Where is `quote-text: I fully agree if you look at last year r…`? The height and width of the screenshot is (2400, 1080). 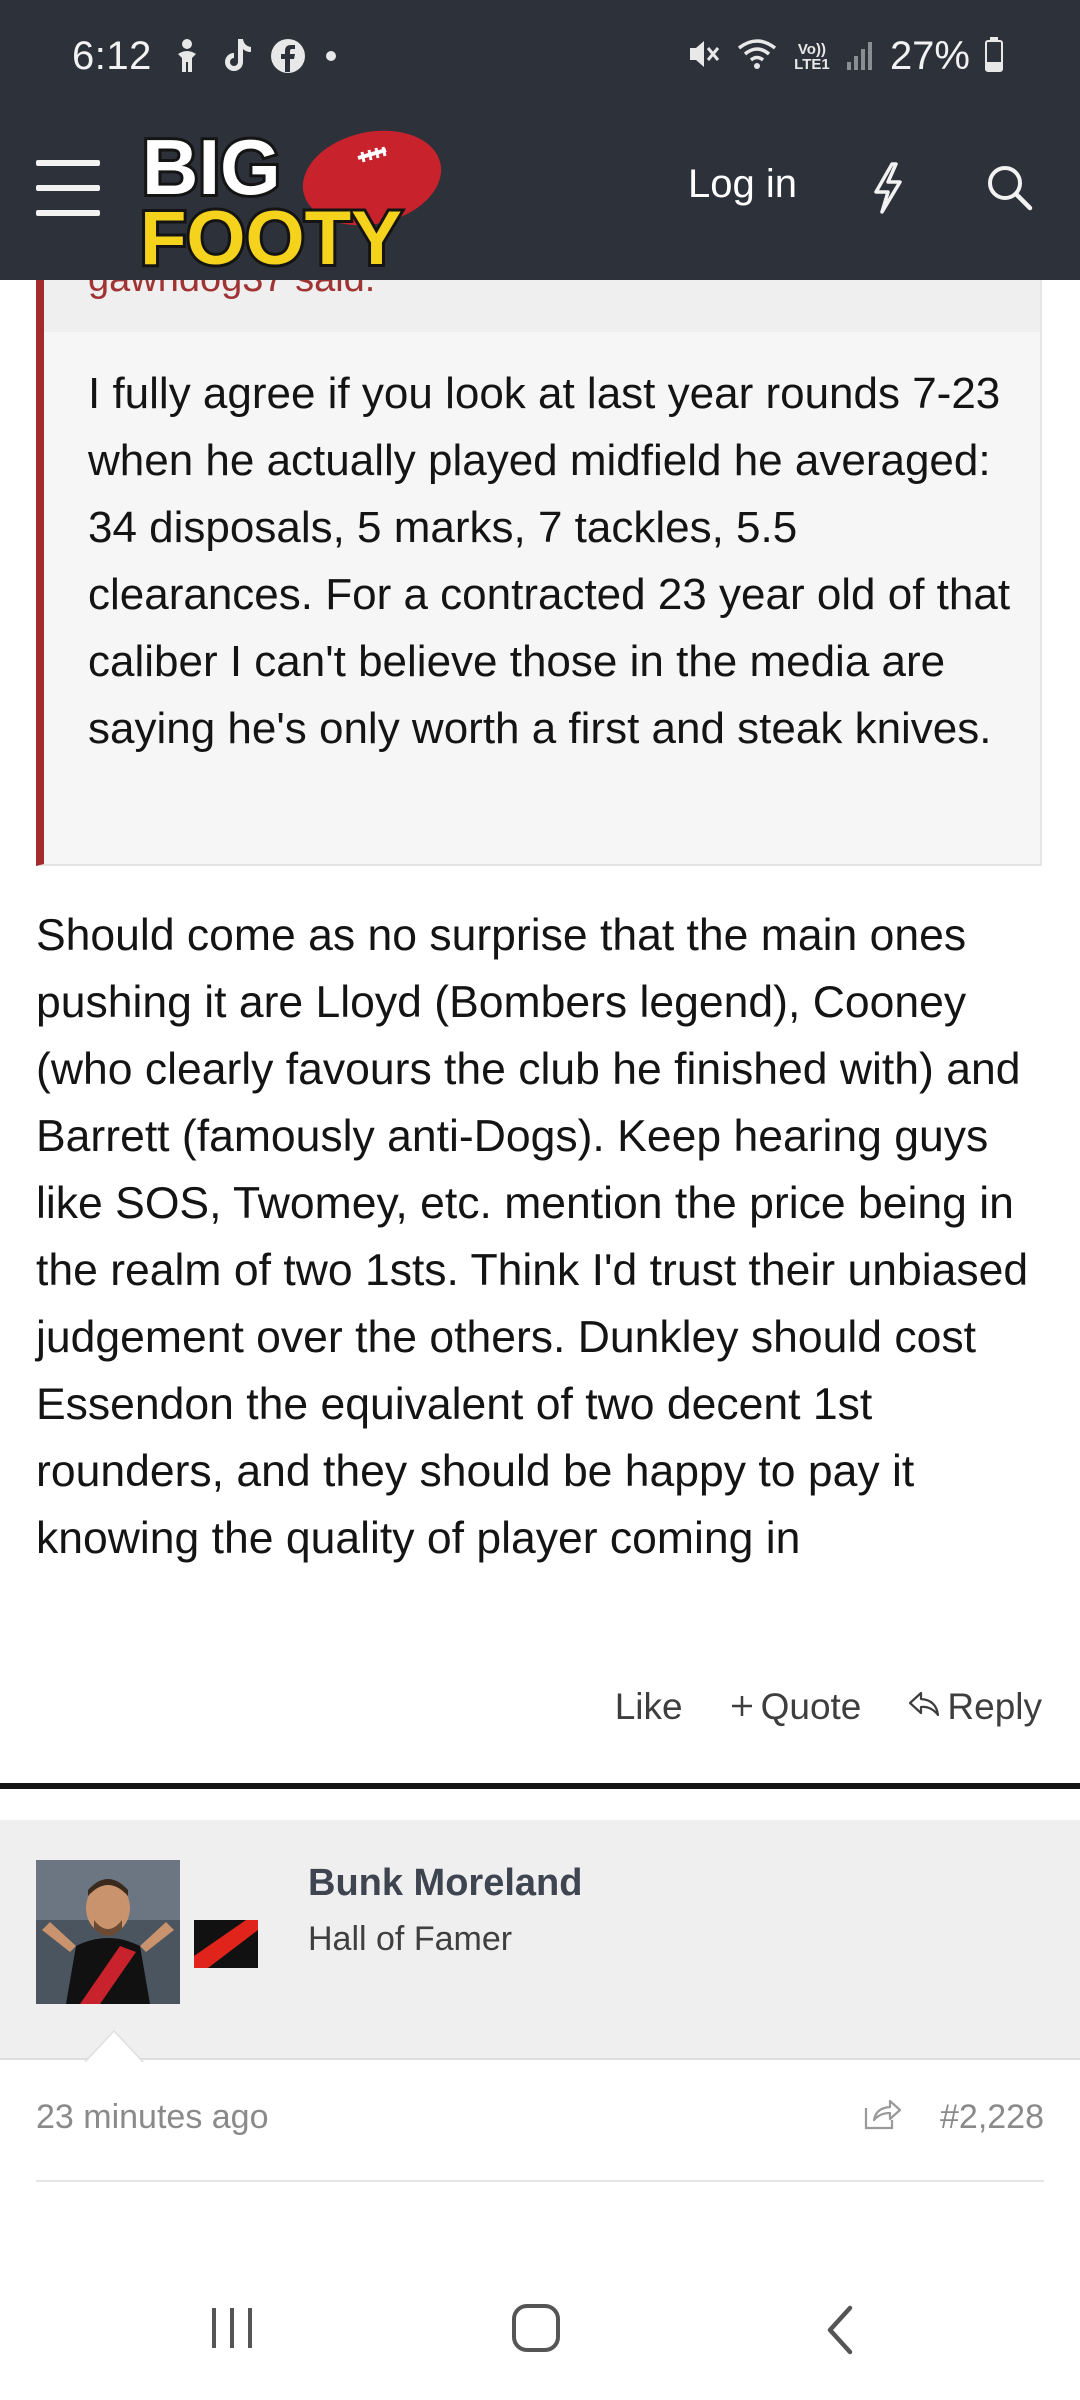
quote-text: I fully agree if you look at last year r… is located at coordinates (549, 561).